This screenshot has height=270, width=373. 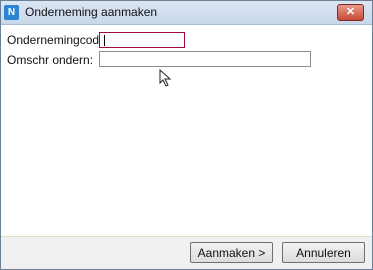 I want to click on cancel-button: Annuleren, so click(x=323, y=252).